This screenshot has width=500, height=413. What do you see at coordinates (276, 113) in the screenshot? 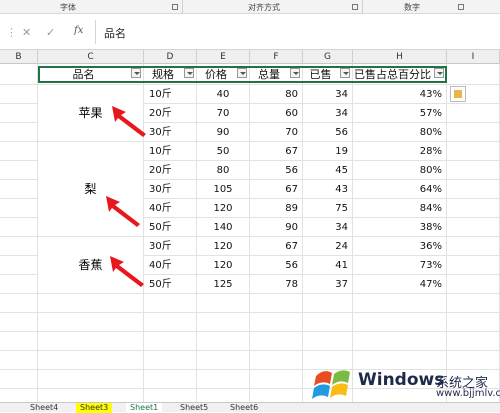
I see `table-cell: 60` at bounding box center [276, 113].